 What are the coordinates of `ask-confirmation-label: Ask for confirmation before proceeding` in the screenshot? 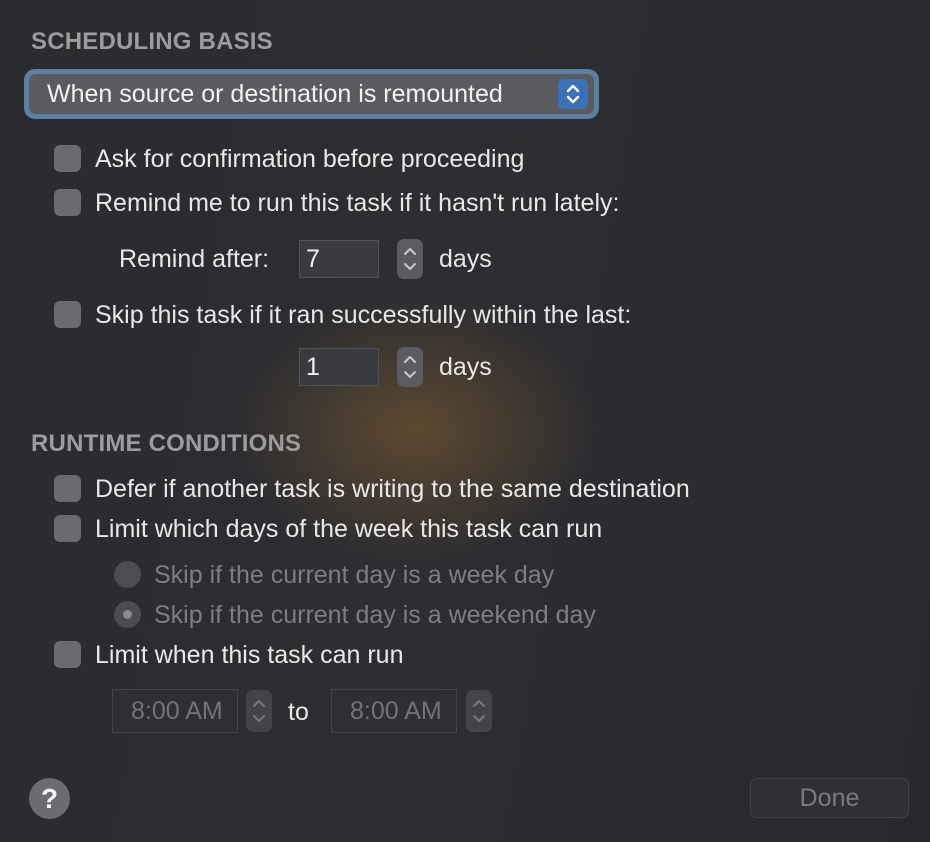 It's located at (310, 159).